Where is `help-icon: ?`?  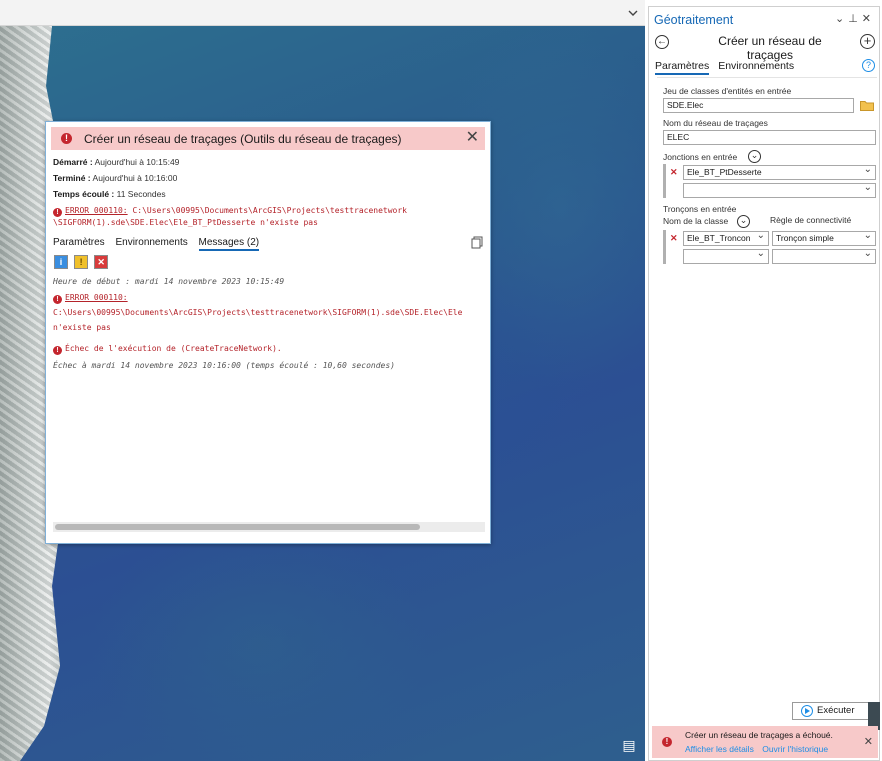 help-icon: ? is located at coordinates (868, 65).